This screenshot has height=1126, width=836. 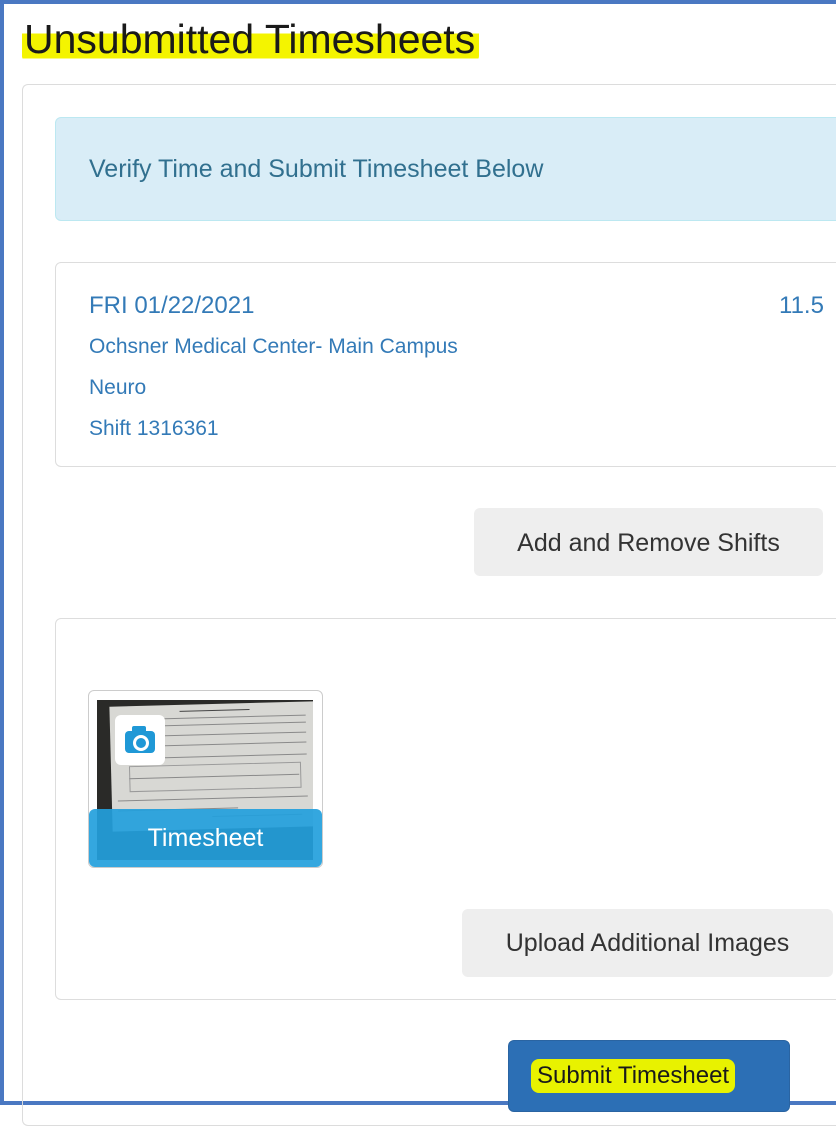 I want to click on timesheet-image-thumbnail: Timesheet, so click(x=205, y=779).